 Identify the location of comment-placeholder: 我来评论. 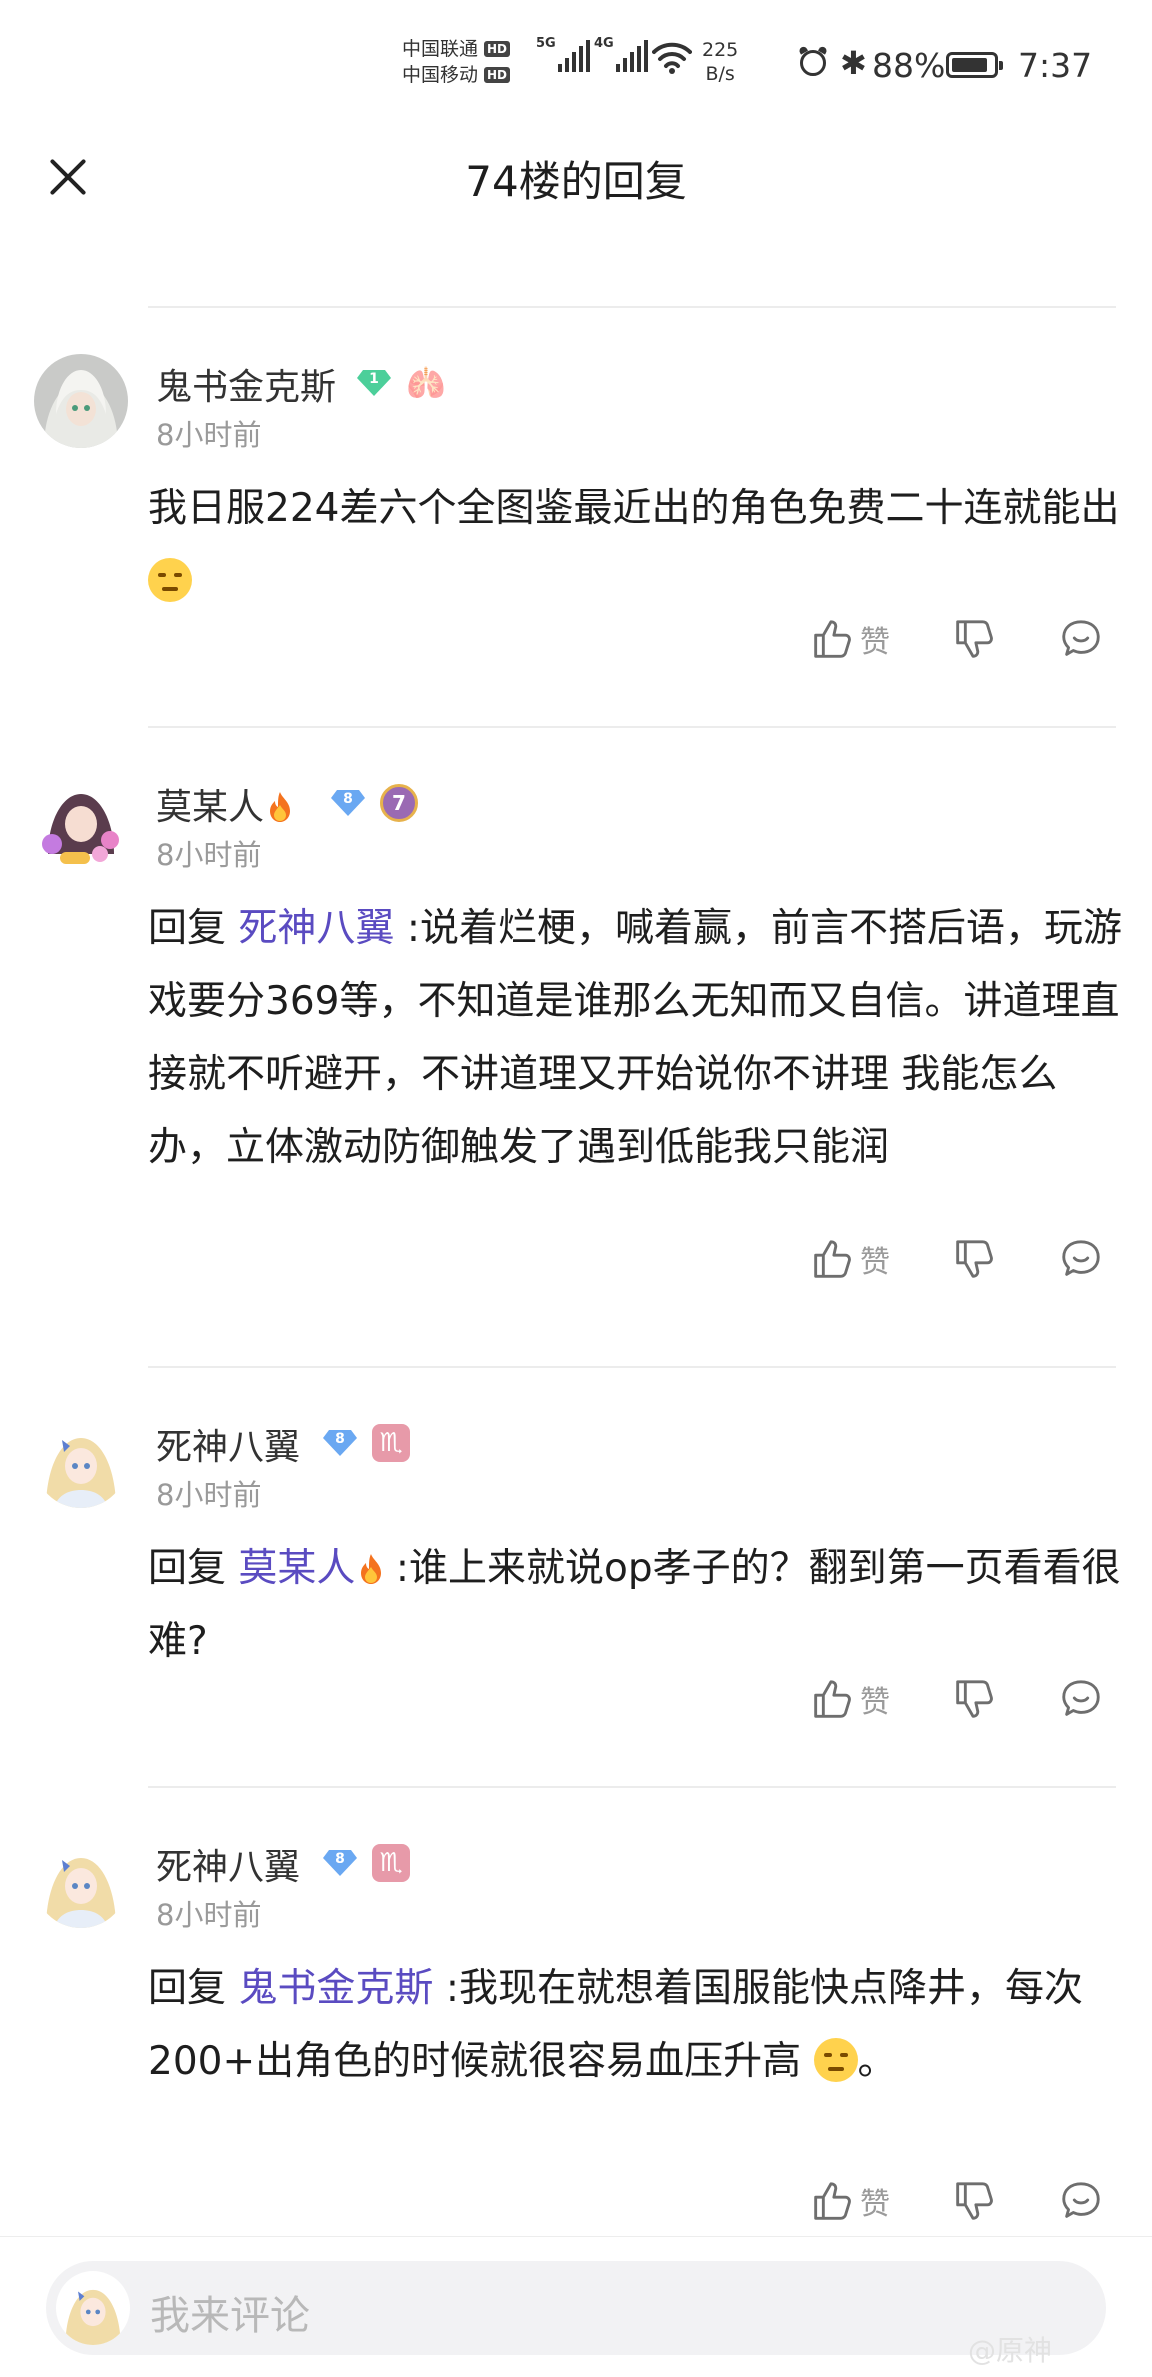
(230, 2316).